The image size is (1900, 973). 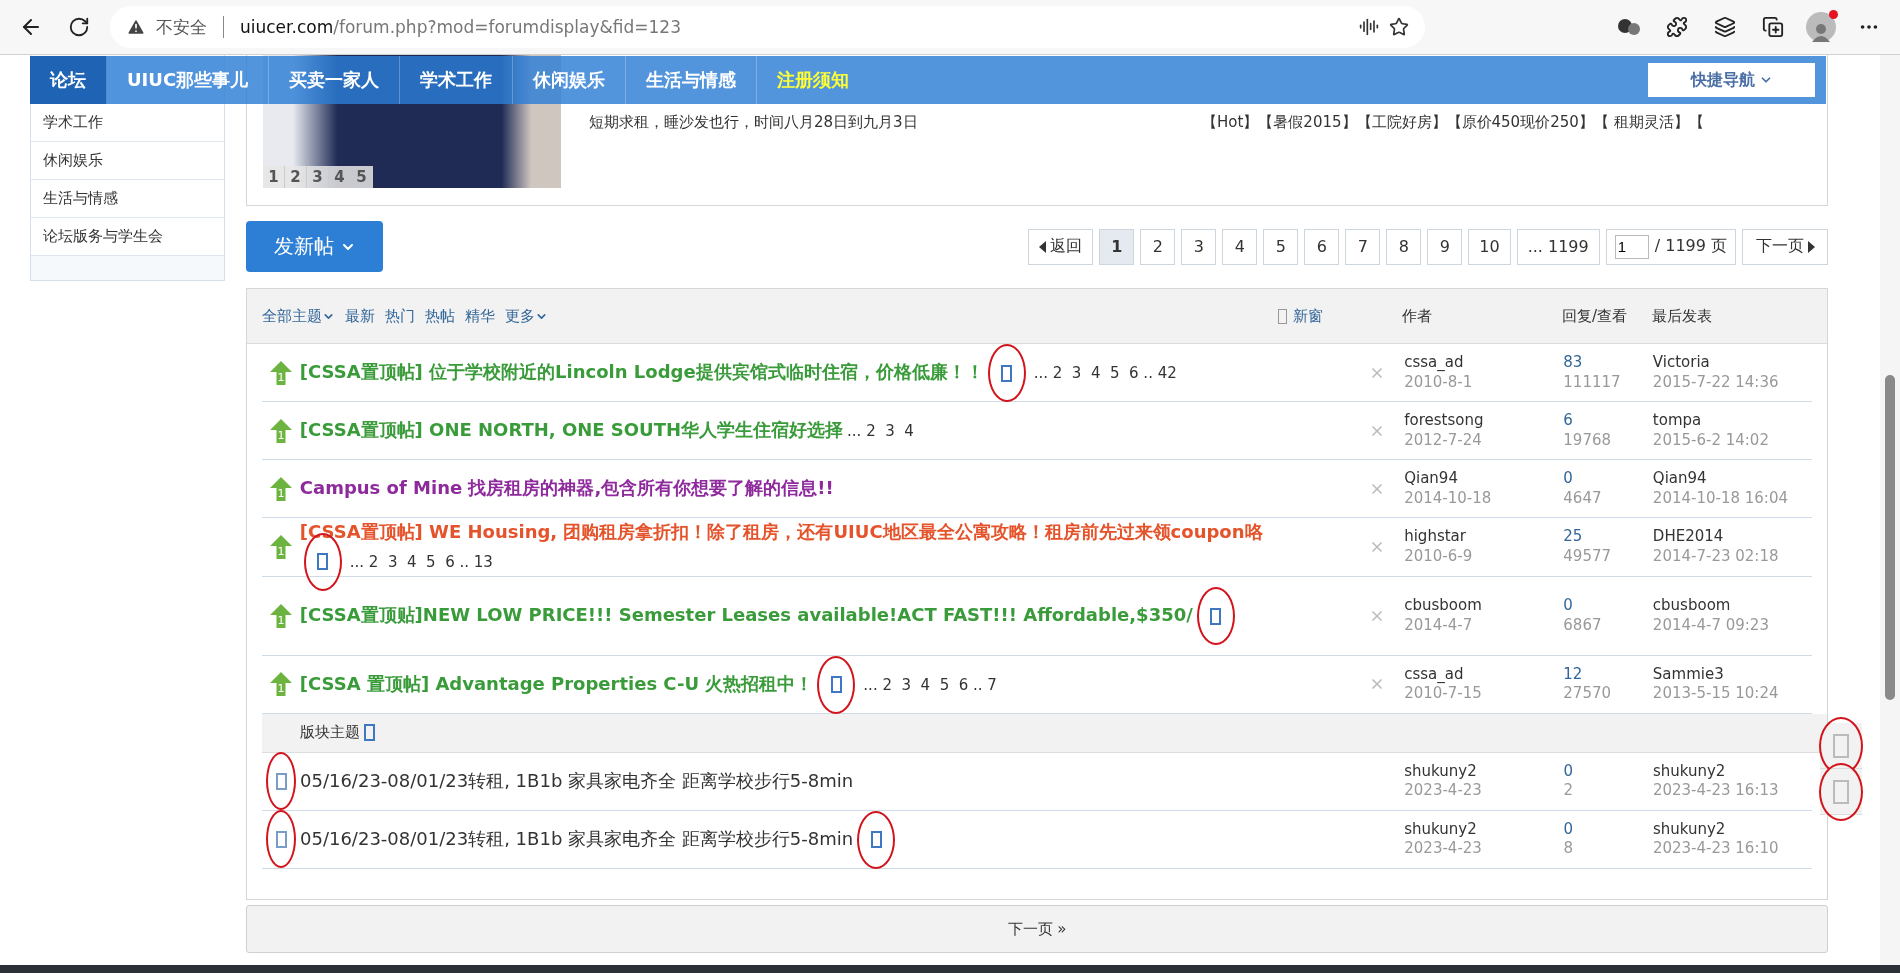 I want to click on warning-icon, so click(x=136, y=27).